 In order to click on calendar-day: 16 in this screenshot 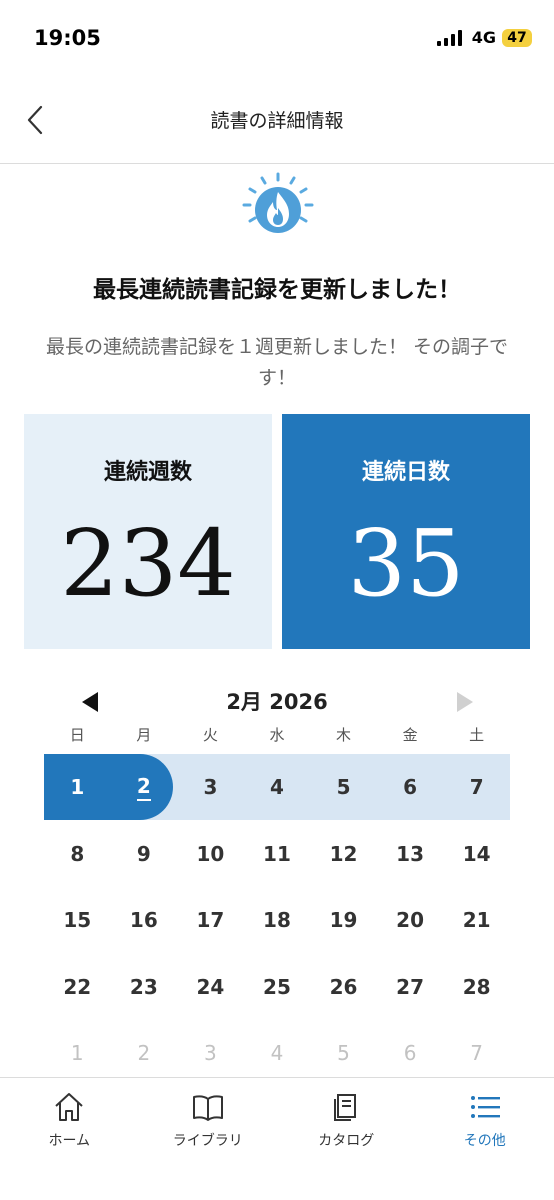, I will do `click(144, 920)`.